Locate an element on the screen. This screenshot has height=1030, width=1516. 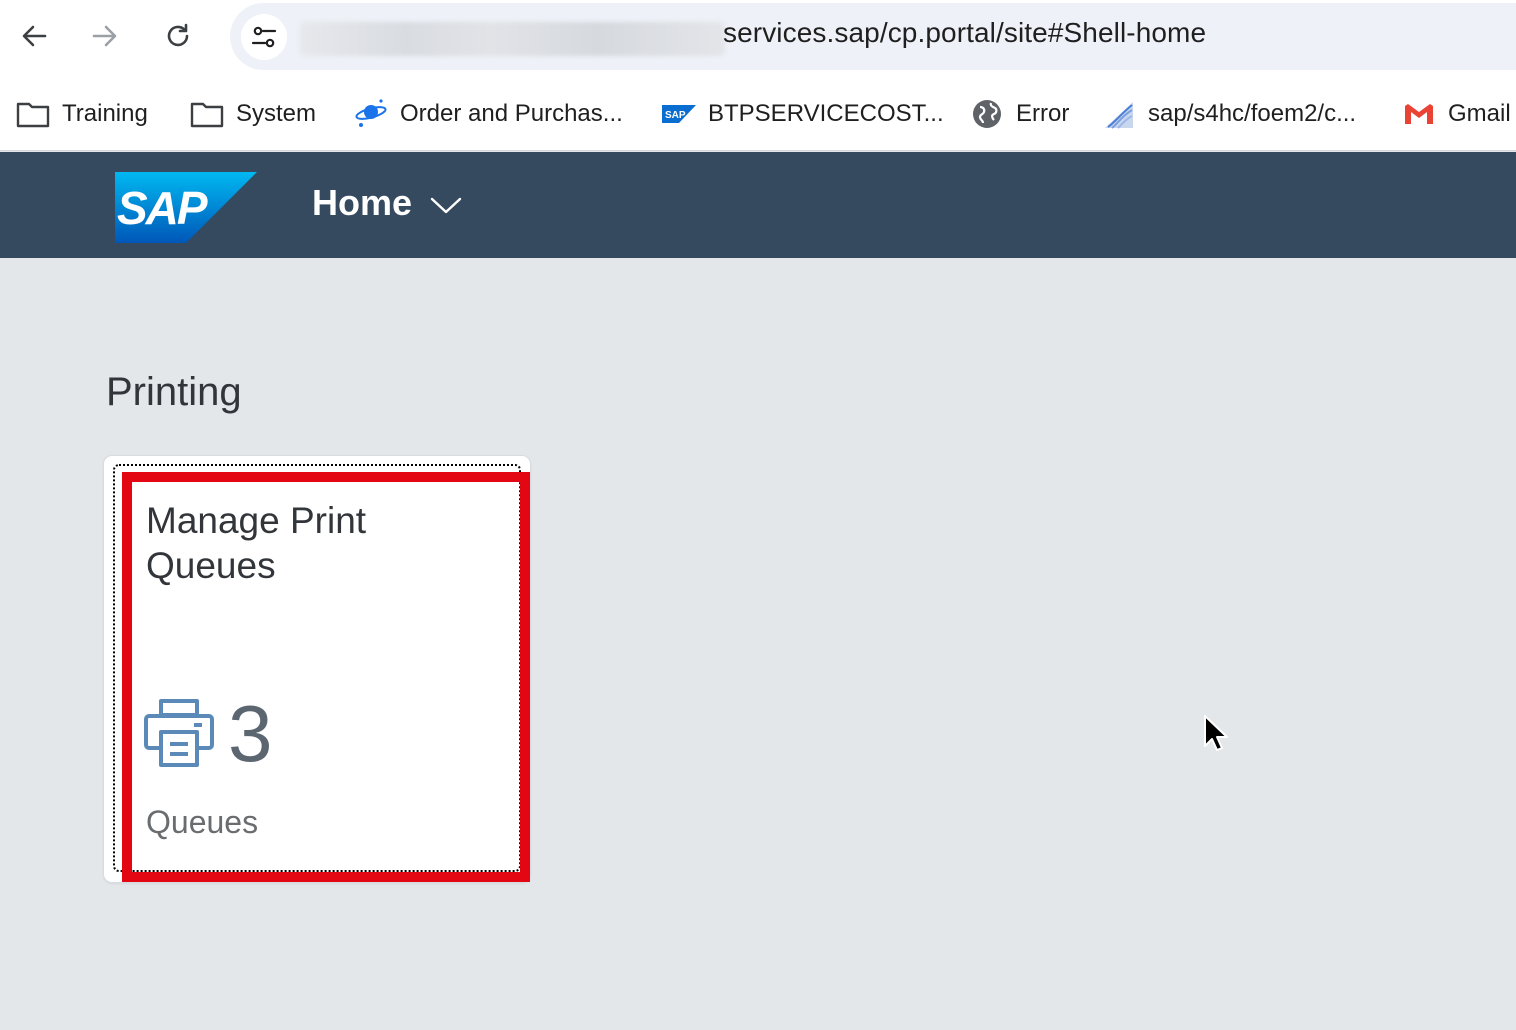
printer-icon is located at coordinates (179, 735).